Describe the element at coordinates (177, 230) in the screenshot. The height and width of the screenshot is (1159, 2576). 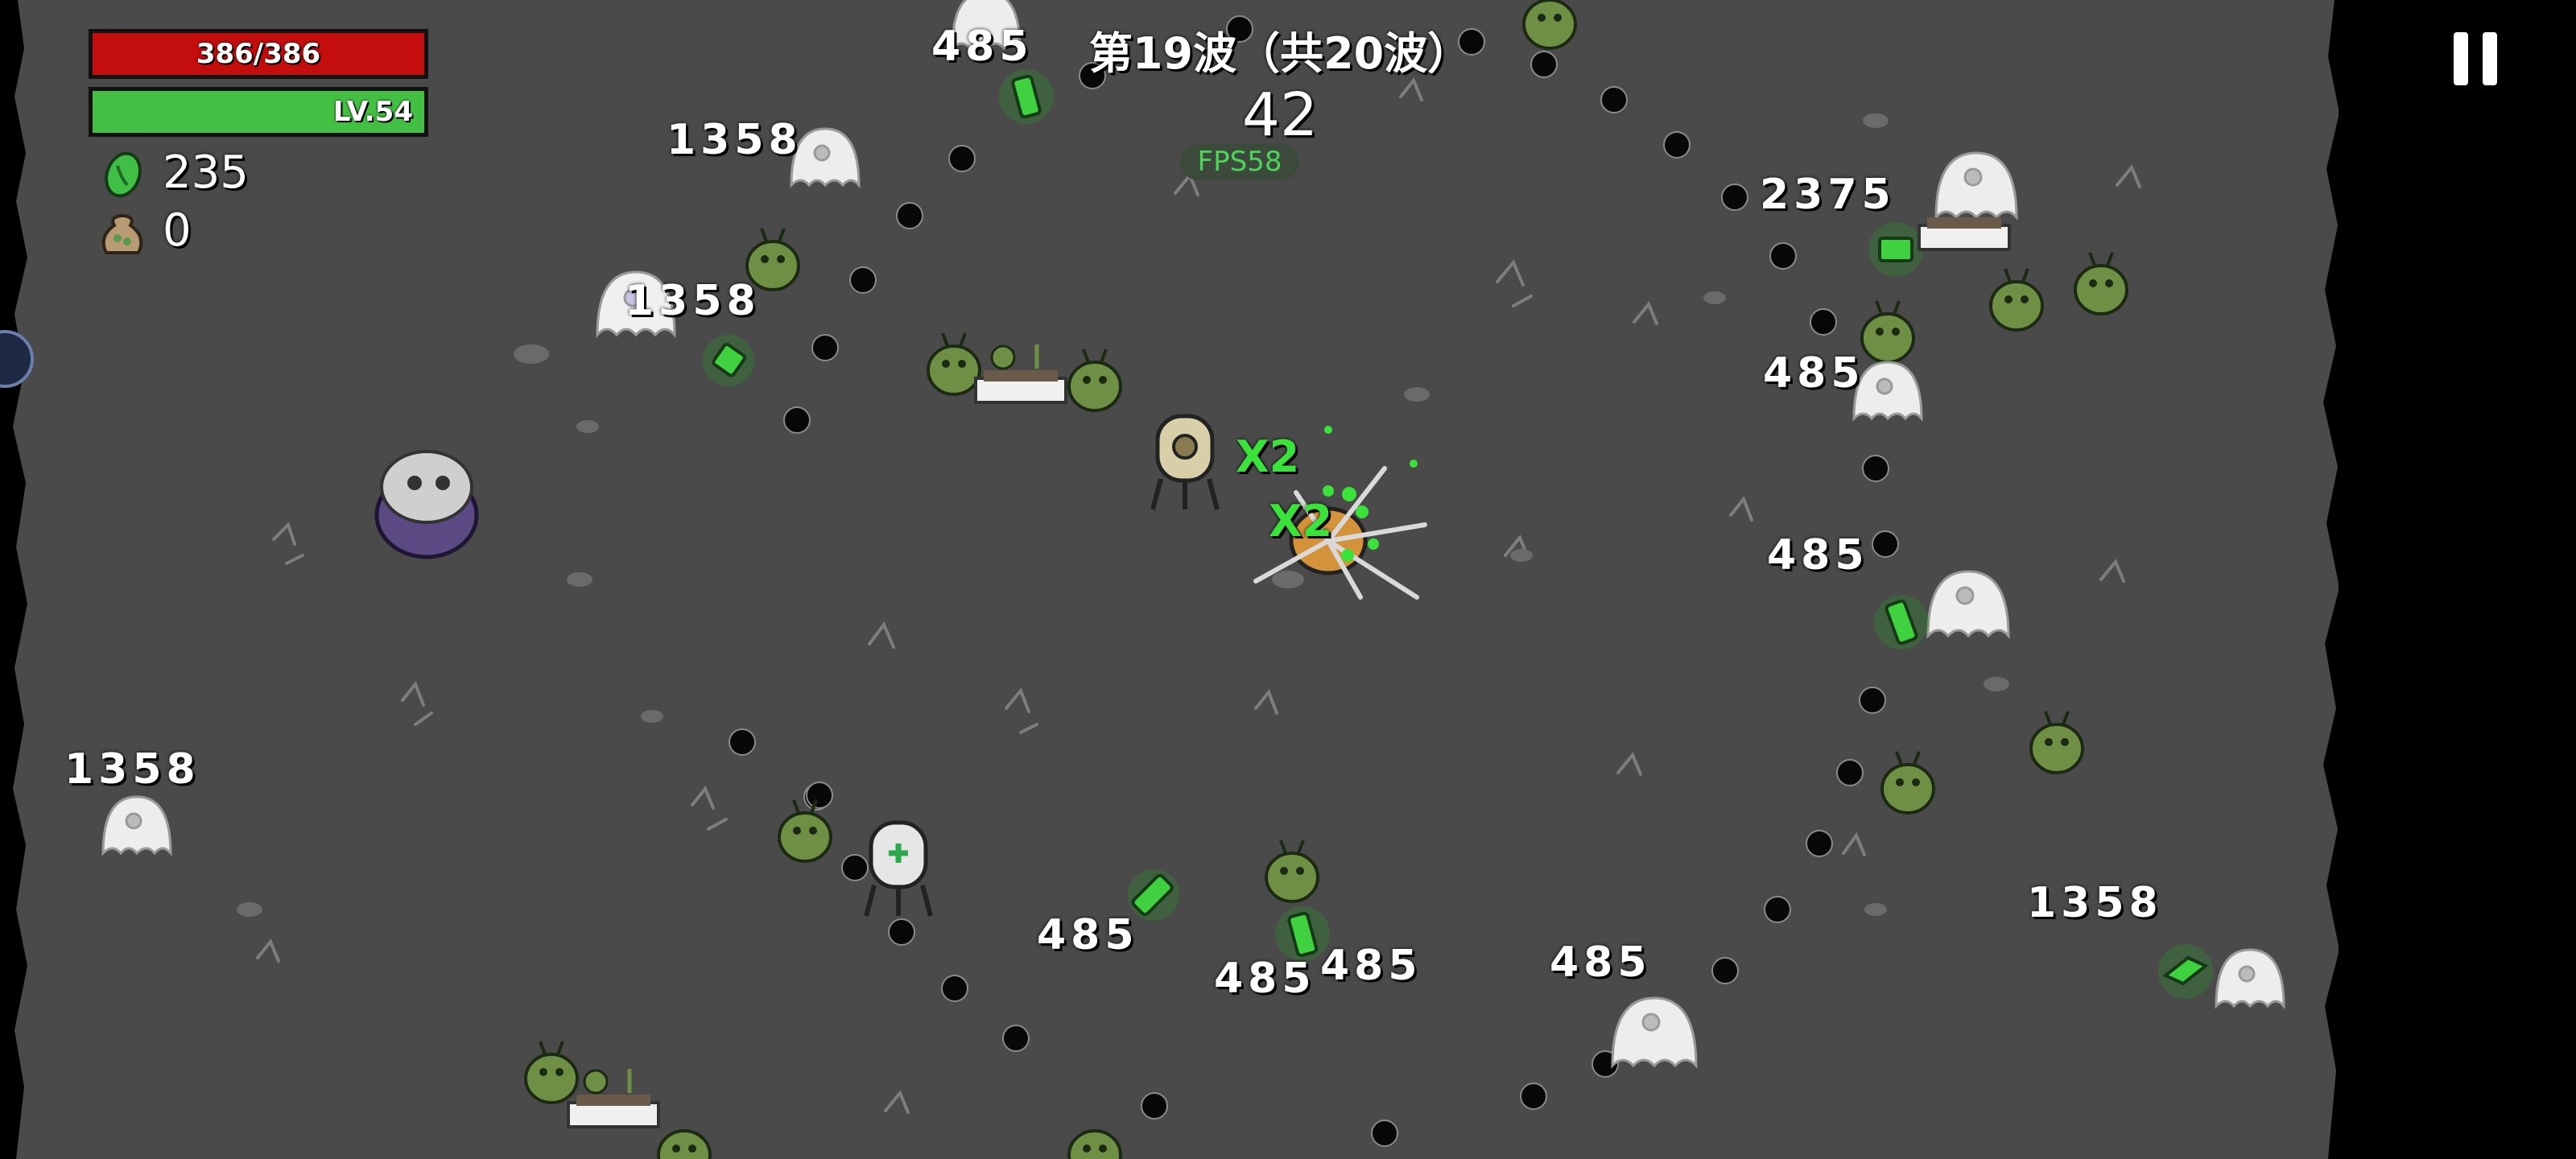
I see `bag-count: 0` at that location.